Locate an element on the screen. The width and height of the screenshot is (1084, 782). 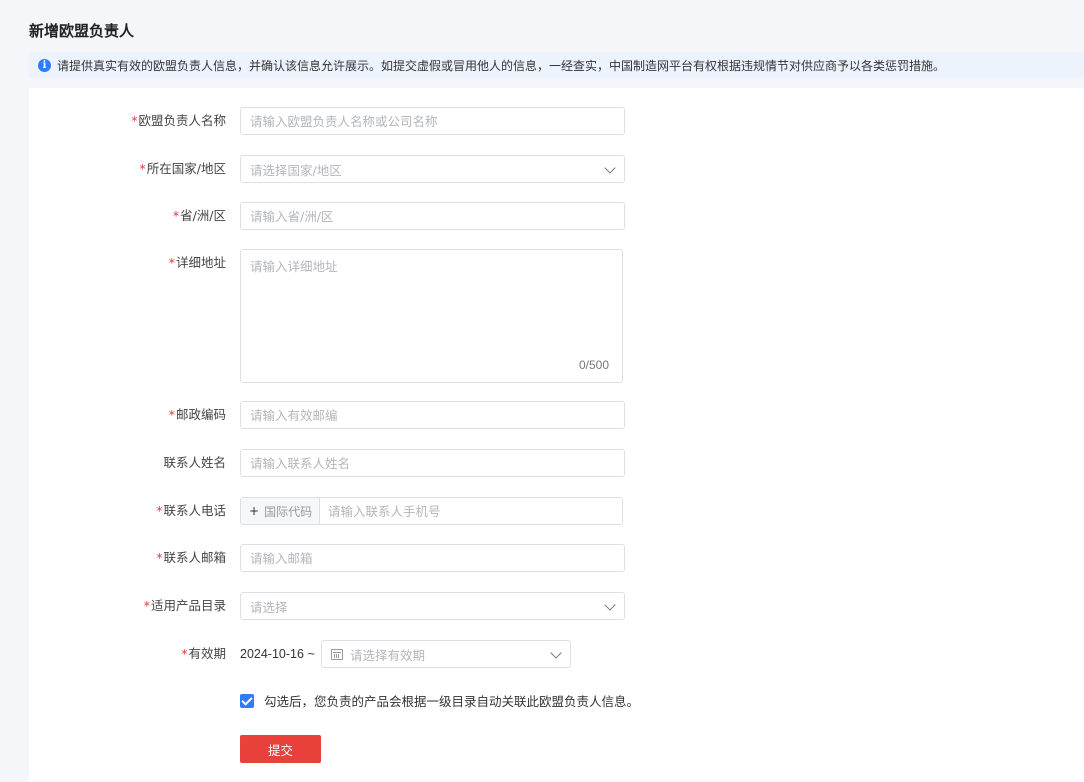
name-label: *欧盟负责人名称 is located at coordinates (178, 120).